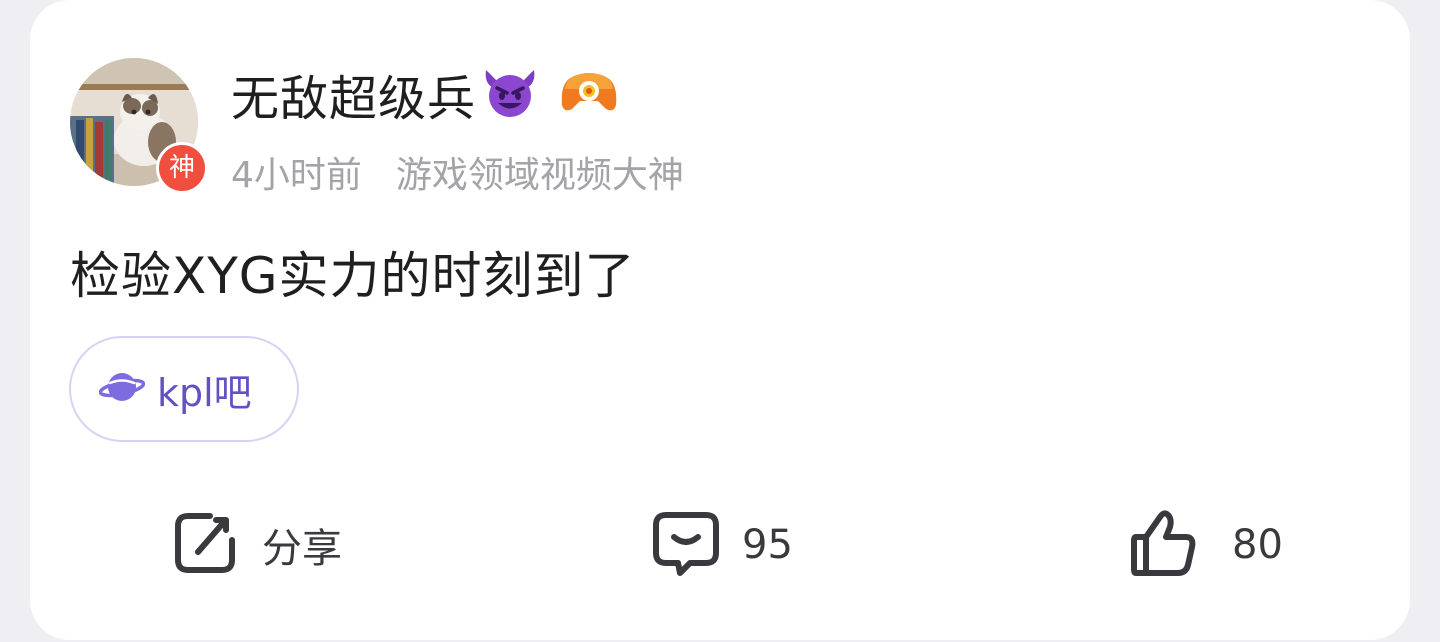 This screenshot has height=642, width=1440. What do you see at coordinates (589, 94) in the screenshot?
I see `game-controller-badge-icon` at bounding box center [589, 94].